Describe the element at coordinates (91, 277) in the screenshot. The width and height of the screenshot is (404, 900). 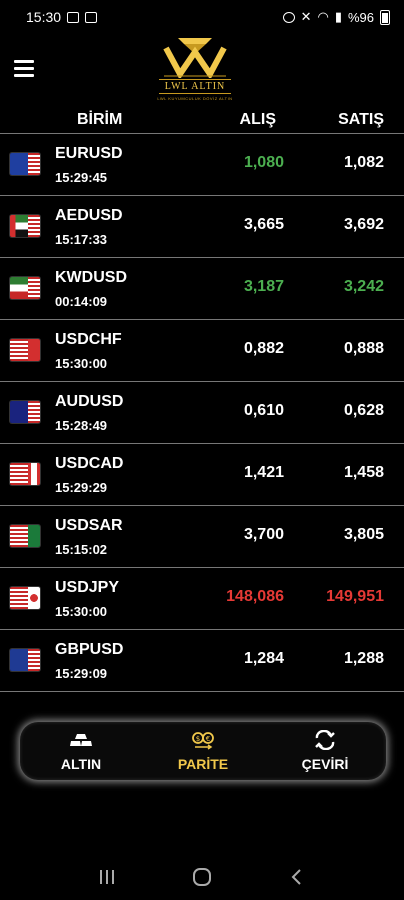
I see `rate-symbol: KWDUSD` at that location.